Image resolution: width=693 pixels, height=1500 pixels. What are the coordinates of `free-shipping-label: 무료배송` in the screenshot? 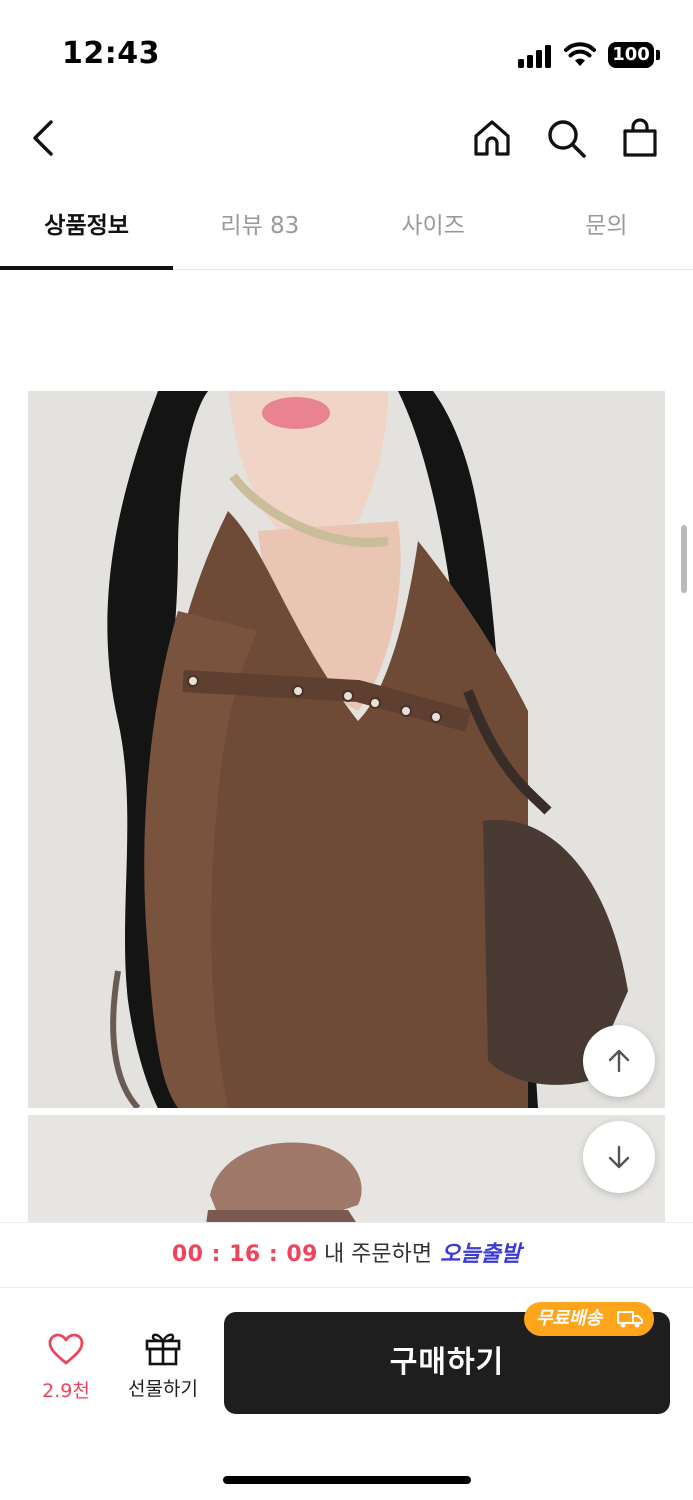 It's located at (569, 1318).